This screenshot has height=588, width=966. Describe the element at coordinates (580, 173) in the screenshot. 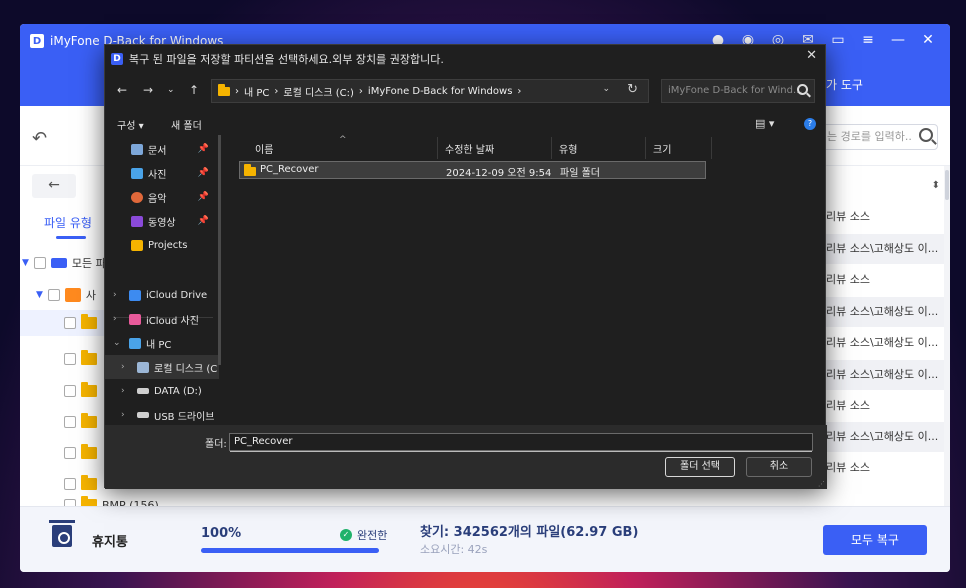

I see `file-type: 파일 폴더` at that location.